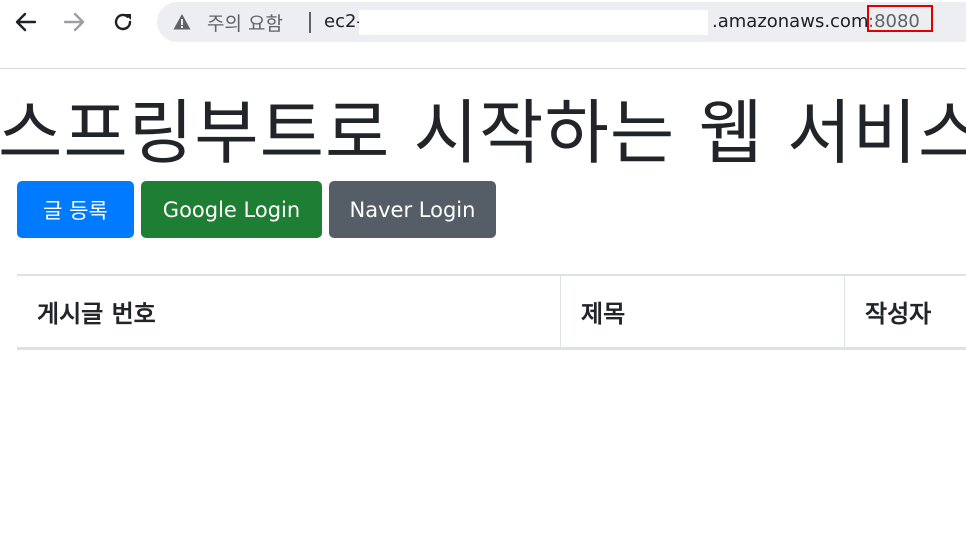 Image resolution: width=966 pixels, height=556 pixels. I want to click on forward-button, so click(74, 22).